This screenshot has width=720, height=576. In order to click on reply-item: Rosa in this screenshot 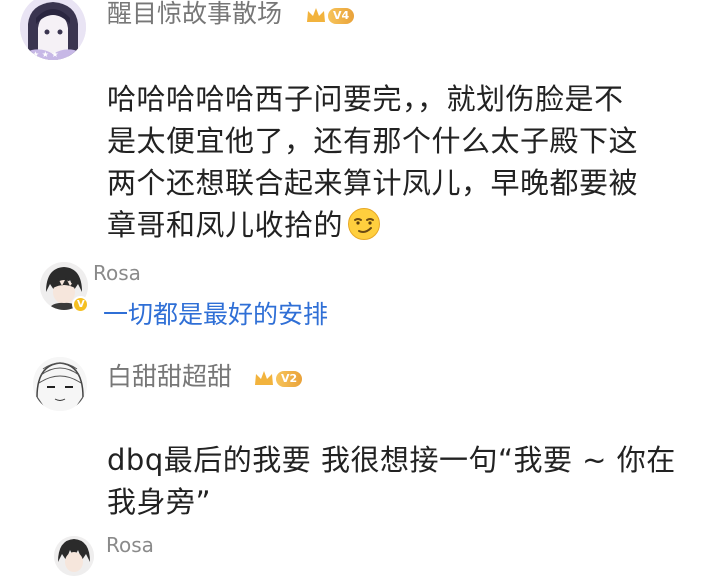, I will do `click(360, 552)`.